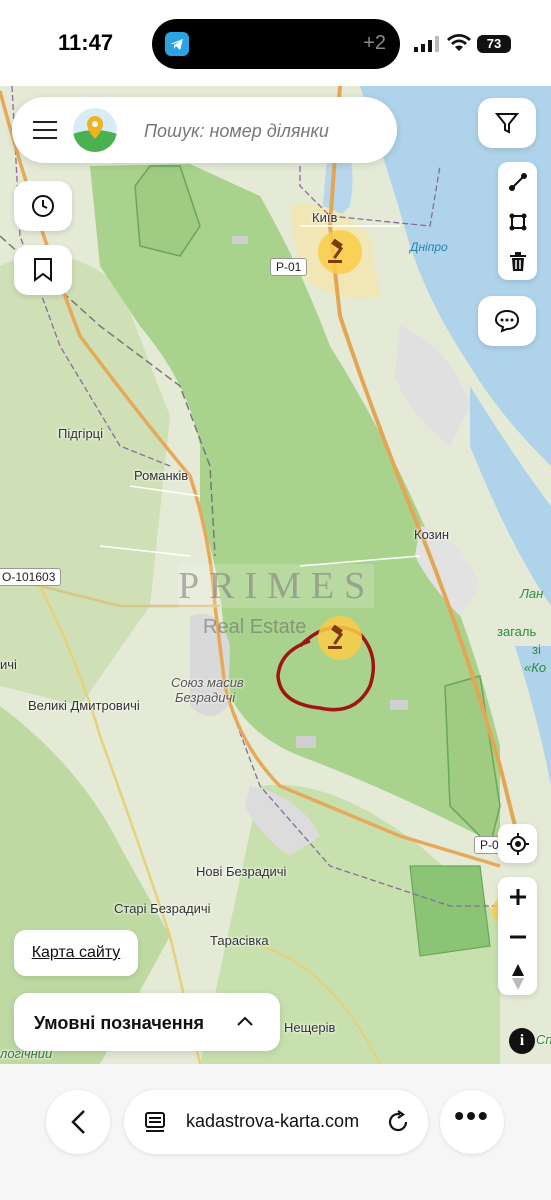 Image resolution: width=551 pixels, height=1200 pixels. Describe the element at coordinates (398, 1122) in the screenshot. I see `reload-icon` at that location.